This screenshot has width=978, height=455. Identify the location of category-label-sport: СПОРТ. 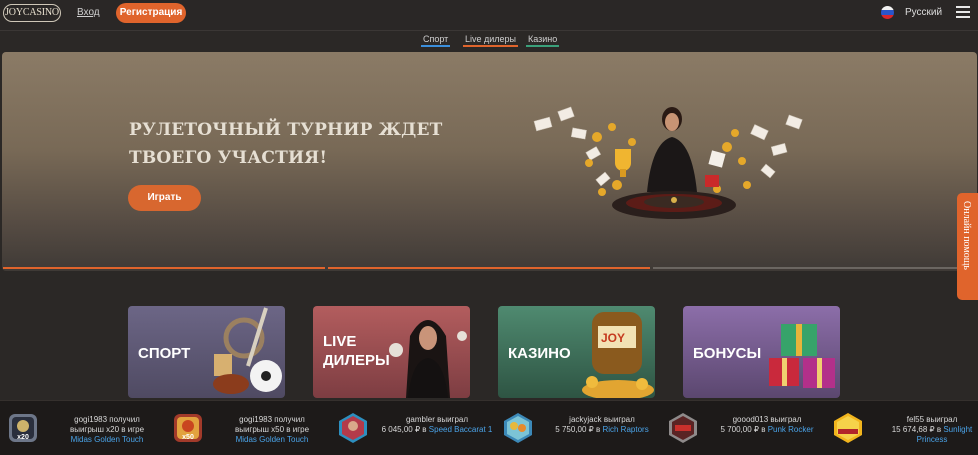
(164, 353).